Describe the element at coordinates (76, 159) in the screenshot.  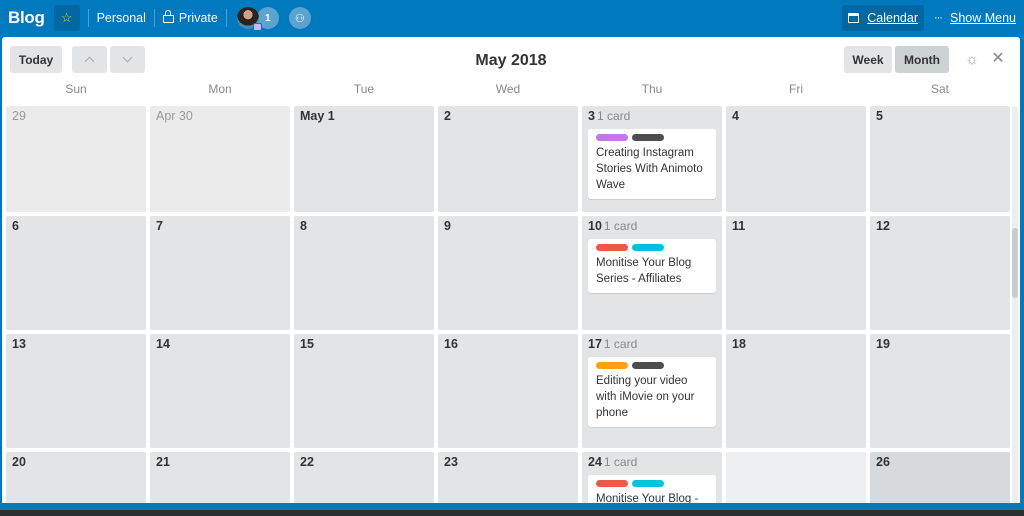
I see `calendar-day-cell: 29` at that location.